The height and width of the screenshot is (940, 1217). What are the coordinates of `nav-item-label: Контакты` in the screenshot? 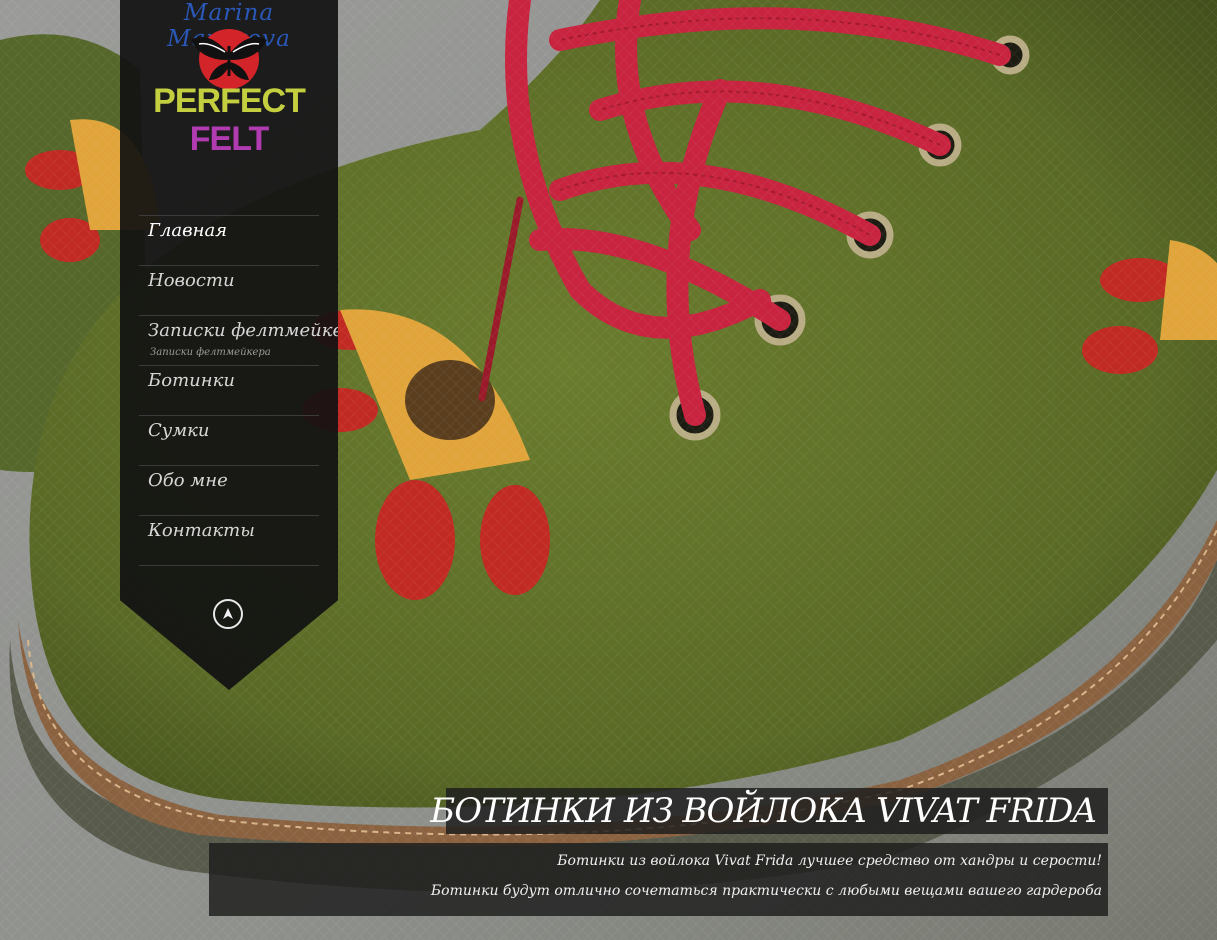 It's located at (201, 530).